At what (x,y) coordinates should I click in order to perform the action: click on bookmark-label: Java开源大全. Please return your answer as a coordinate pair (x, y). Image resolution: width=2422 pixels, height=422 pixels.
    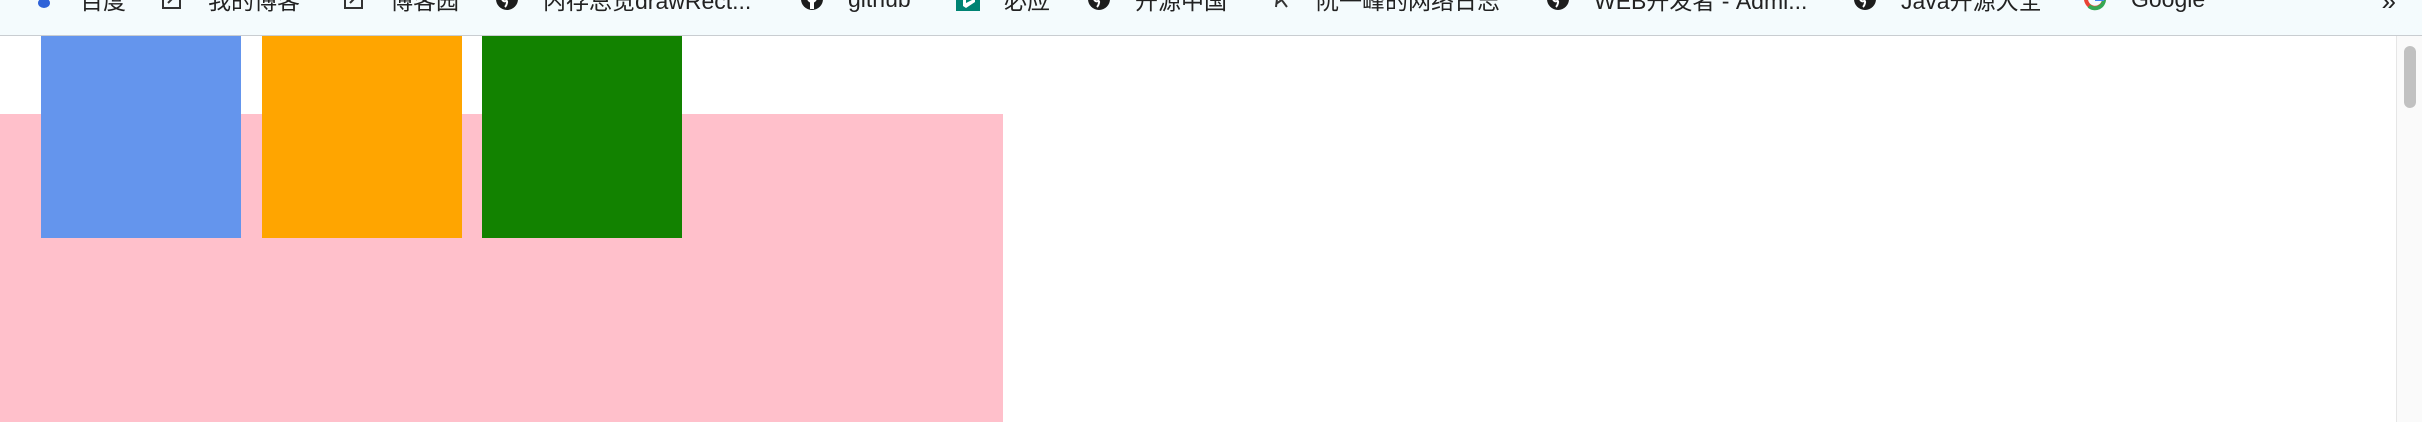
    Looking at the image, I should click on (1971, 7).